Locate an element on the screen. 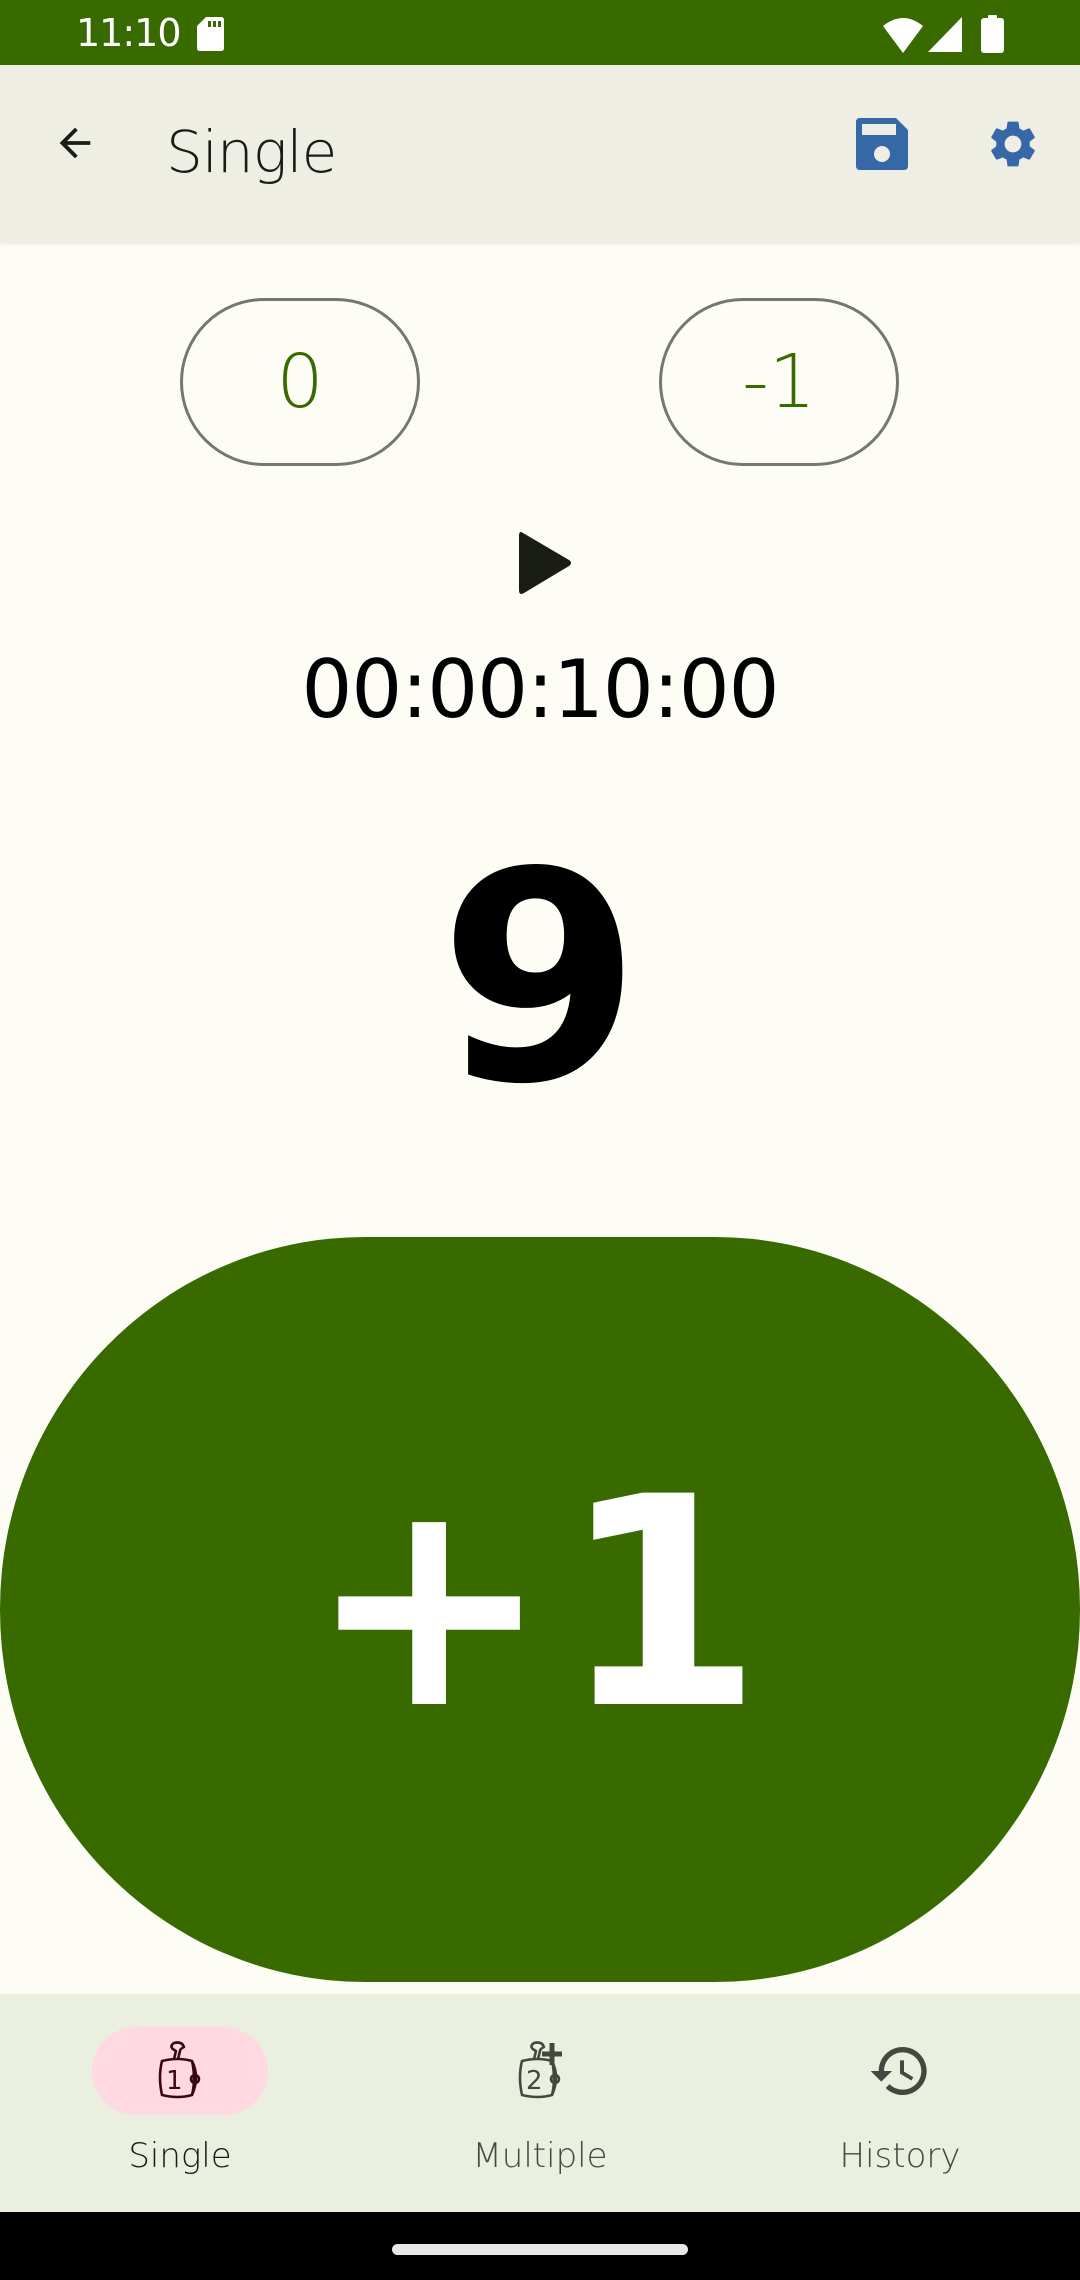 Image resolution: width=1080 pixels, height=2280 pixels. sd-card-icon is located at coordinates (210, 34).